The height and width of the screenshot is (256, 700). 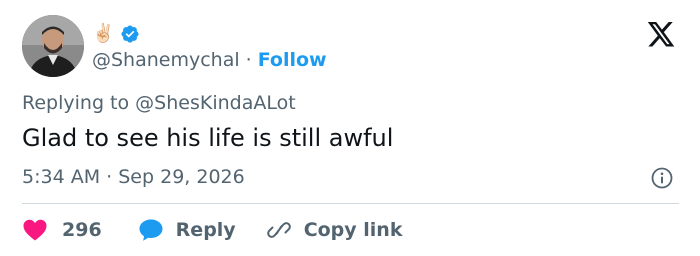 I want to click on info-icon, so click(x=662, y=178).